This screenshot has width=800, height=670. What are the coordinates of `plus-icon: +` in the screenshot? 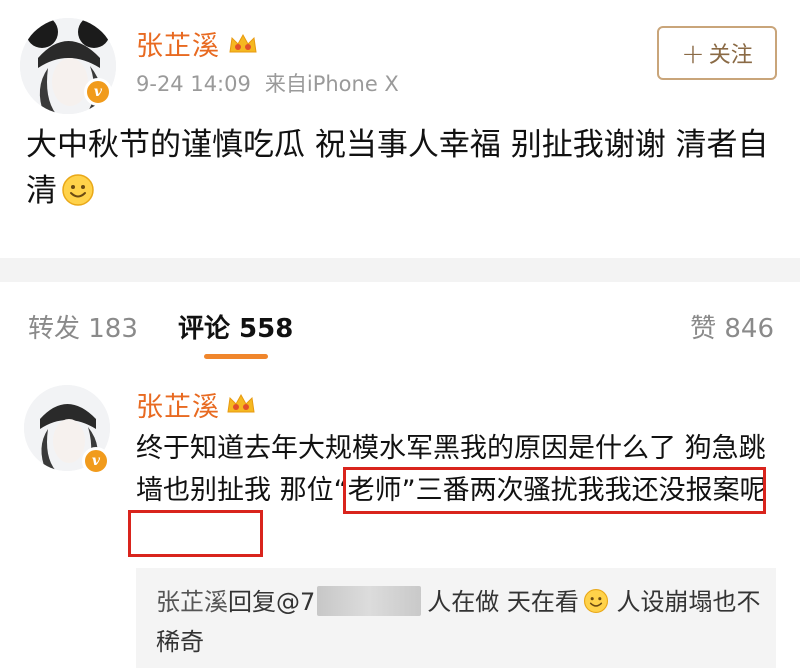 It's located at (693, 53).